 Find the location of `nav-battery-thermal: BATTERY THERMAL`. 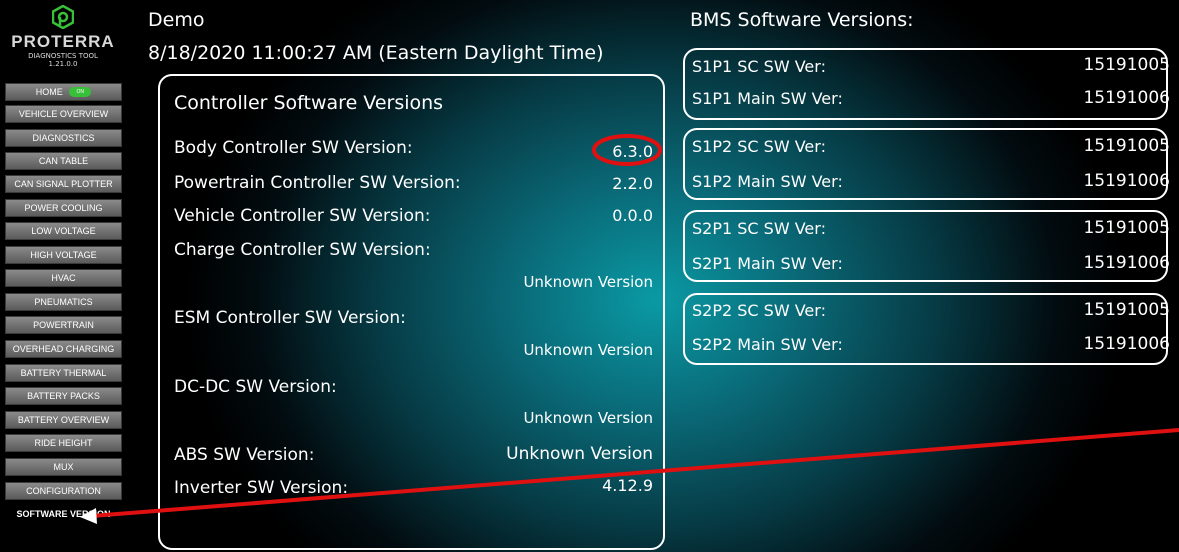

nav-battery-thermal: BATTERY THERMAL is located at coordinates (63, 373).